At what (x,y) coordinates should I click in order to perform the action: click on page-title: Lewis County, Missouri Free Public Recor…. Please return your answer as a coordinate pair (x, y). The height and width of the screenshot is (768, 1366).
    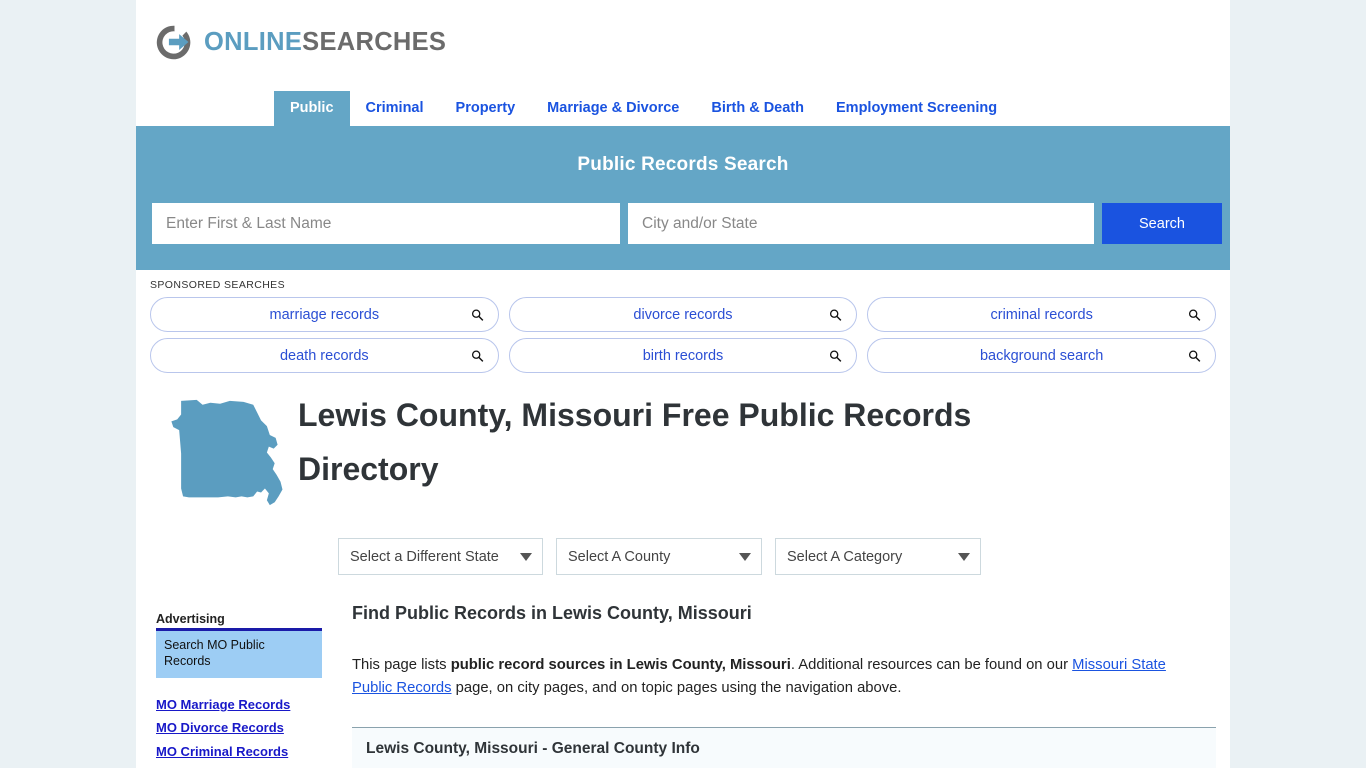
    Looking at the image, I should click on (635, 442).